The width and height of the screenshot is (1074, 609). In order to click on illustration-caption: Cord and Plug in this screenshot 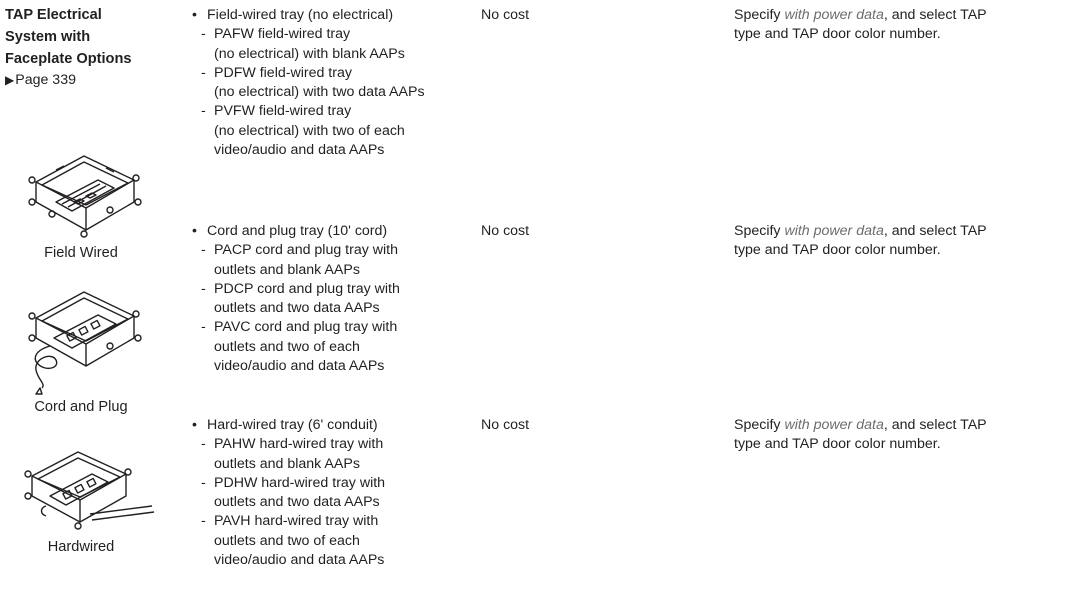, I will do `click(81, 407)`.